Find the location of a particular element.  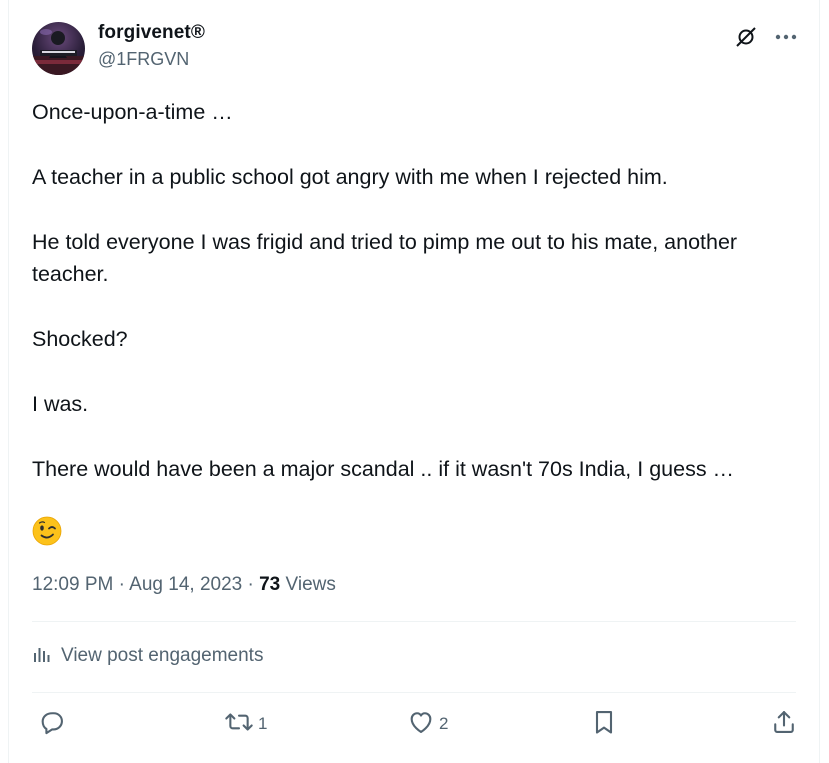

reply-button is located at coordinates (54, 724).